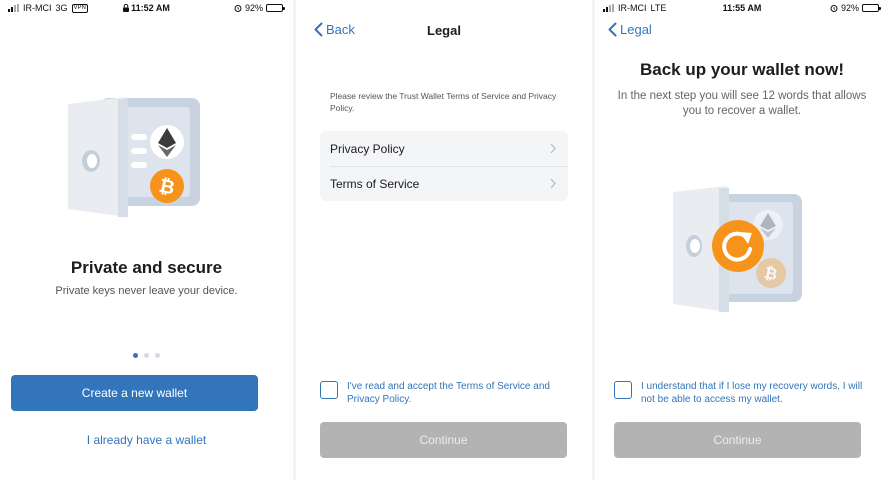  Describe the element at coordinates (444, 8) in the screenshot. I see `status-bar` at that location.